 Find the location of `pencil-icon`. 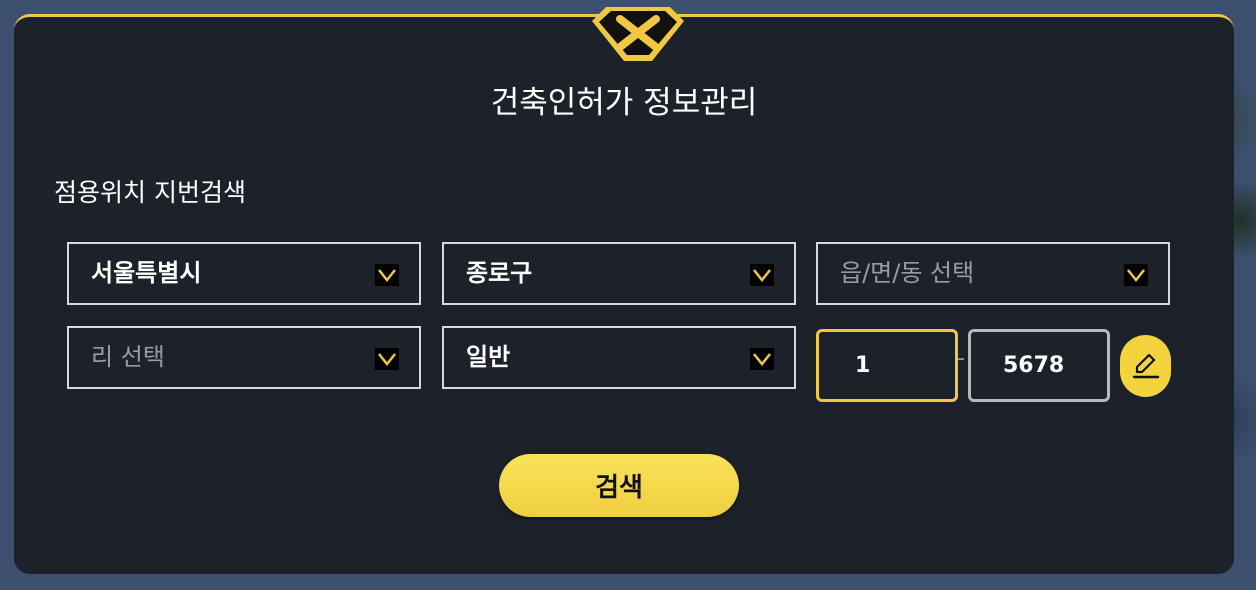

pencil-icon is located at coordinates (1146, 366).